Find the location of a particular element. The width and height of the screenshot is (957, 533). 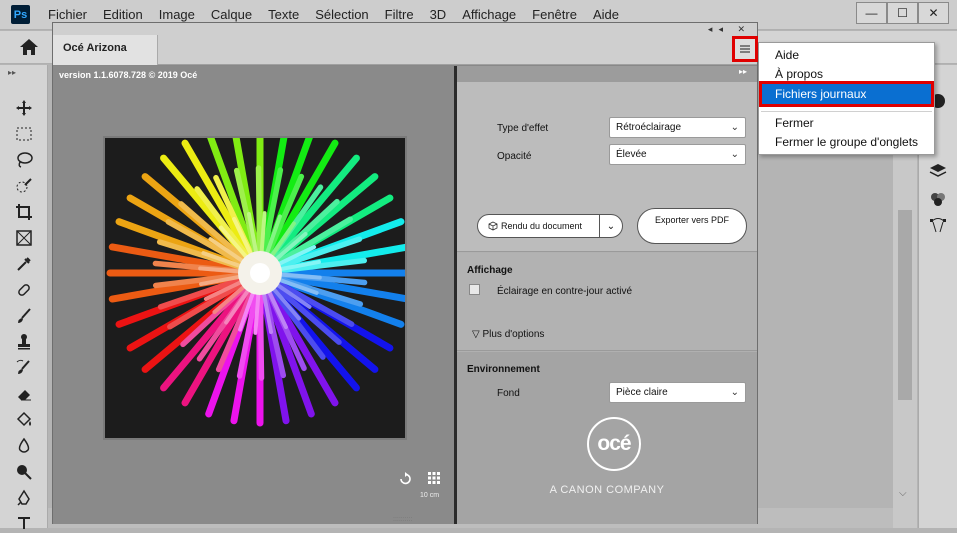

paths-panel-icon is located at coordinates (938, 226).